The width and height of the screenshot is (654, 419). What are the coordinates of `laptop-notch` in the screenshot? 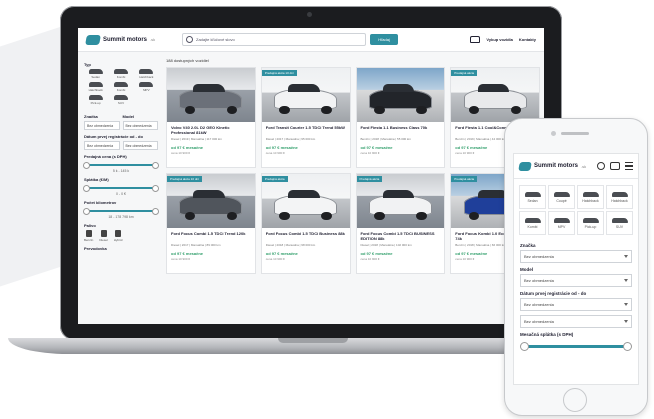 It's located at (313, 340).